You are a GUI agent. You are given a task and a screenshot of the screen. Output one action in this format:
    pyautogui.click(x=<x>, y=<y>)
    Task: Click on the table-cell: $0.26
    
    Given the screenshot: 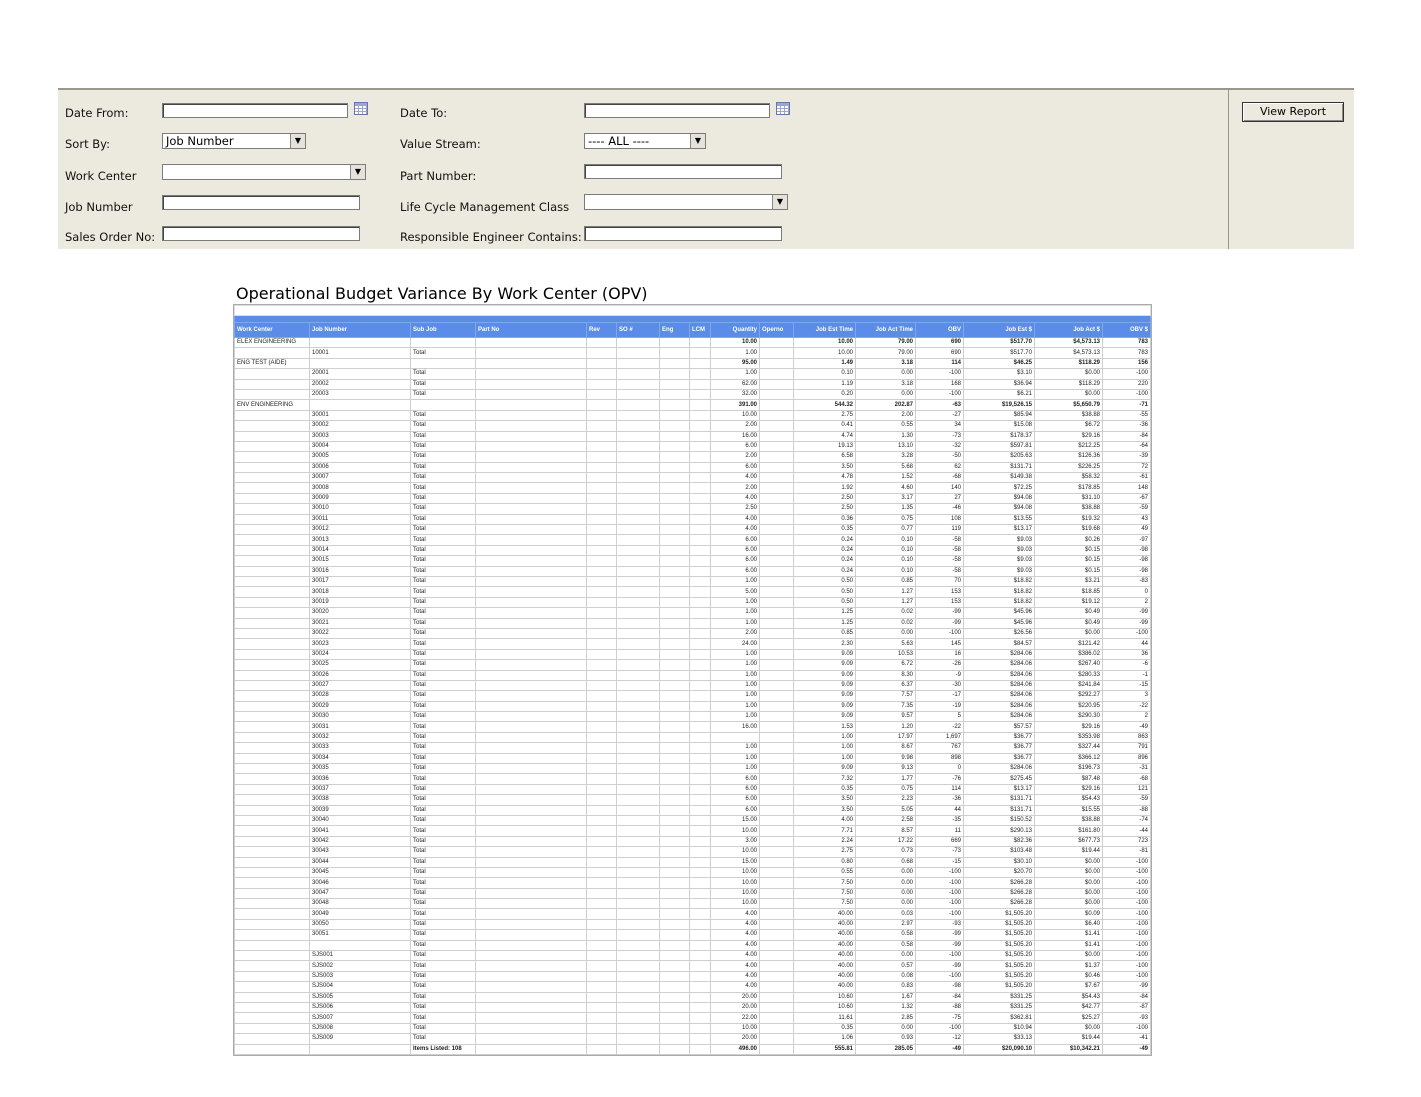 What is the action you would take?
    pyautogui.click(x=1068, y=540)
    